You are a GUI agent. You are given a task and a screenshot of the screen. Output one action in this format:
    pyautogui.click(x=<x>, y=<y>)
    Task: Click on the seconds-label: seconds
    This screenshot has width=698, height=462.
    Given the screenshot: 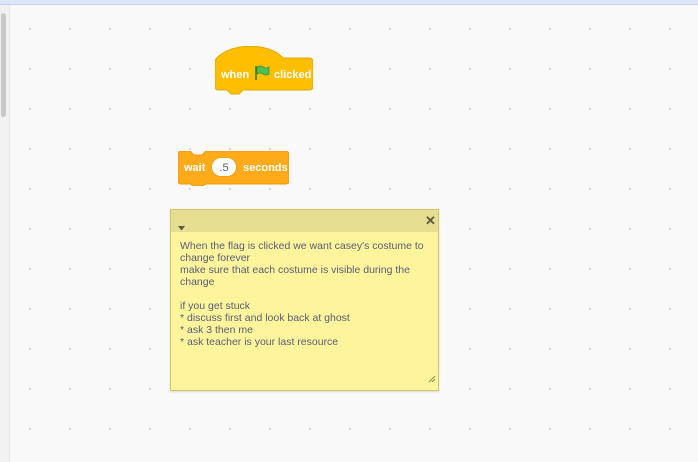 What is the action you would take?
    pyautogui.click(x=265, y=168)
    